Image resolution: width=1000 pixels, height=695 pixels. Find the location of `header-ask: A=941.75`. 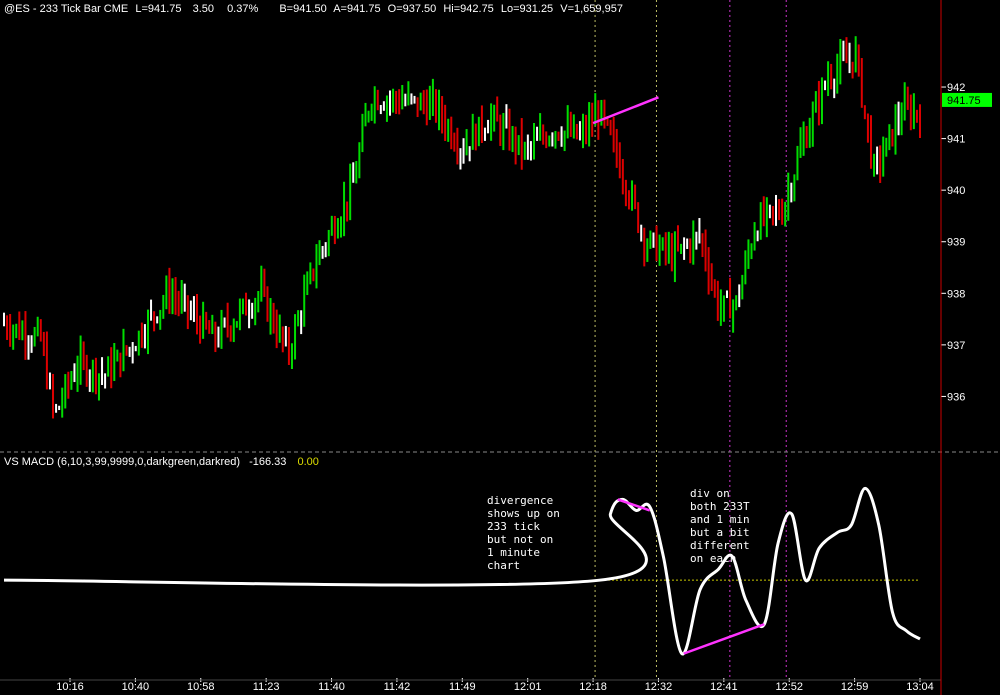

header-ask: A=941.75 is located at coordinates (356, 9).